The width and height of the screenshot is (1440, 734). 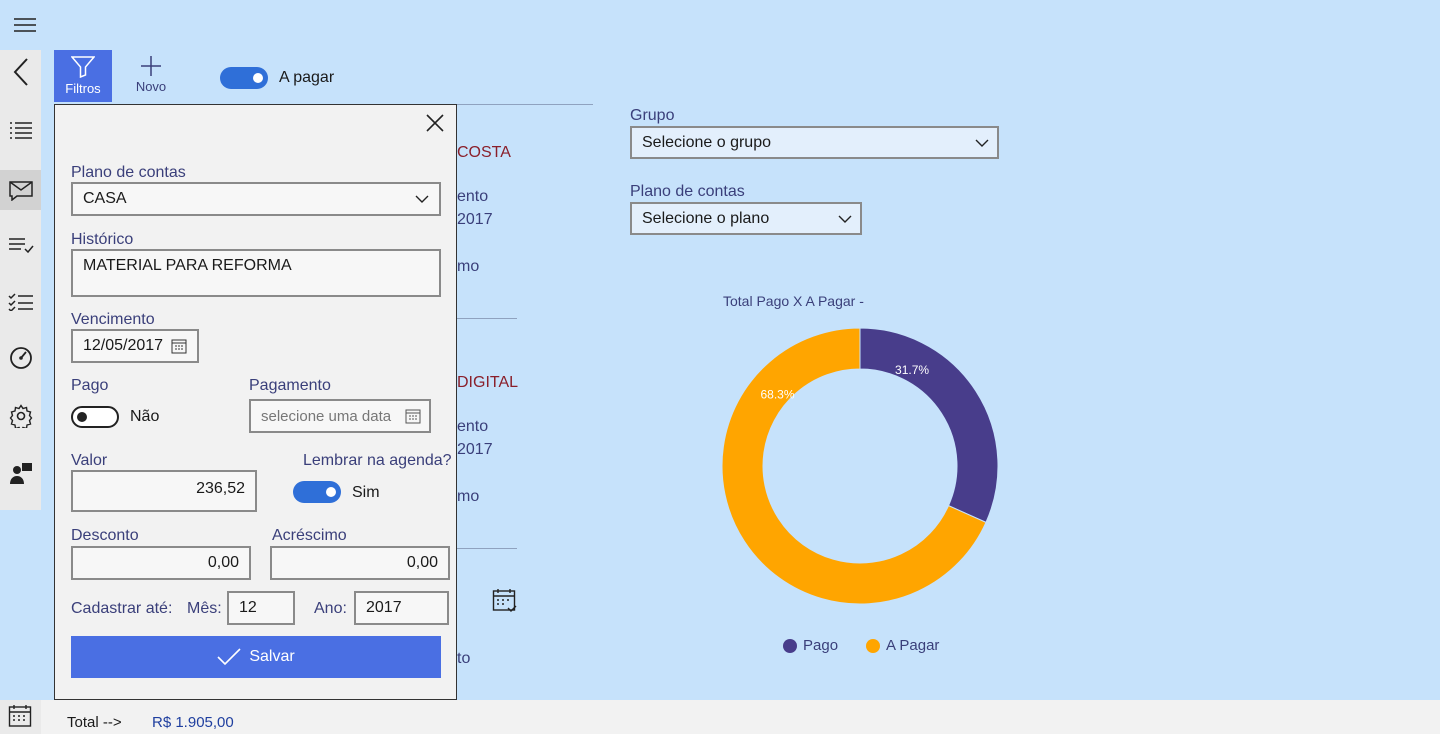 I want to click on donut-chart: 31.7% 68.3%, so click(x=860, y=466).